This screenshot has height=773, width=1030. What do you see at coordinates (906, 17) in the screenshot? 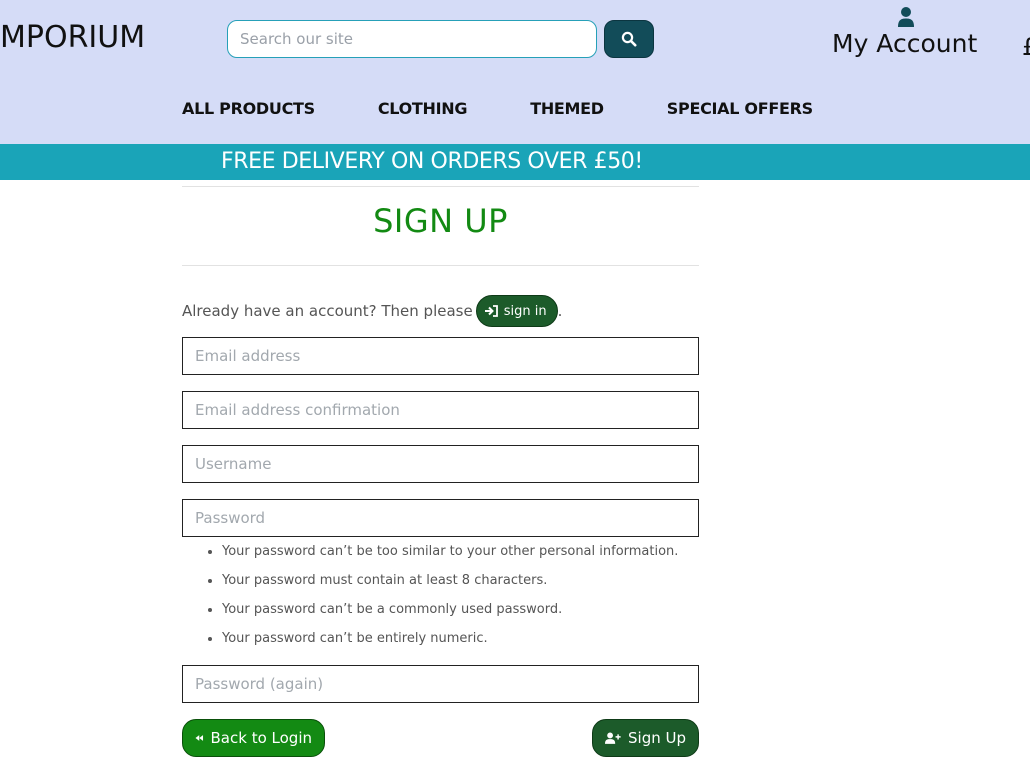
I see `user-icon` at bounding box center [906, 17].